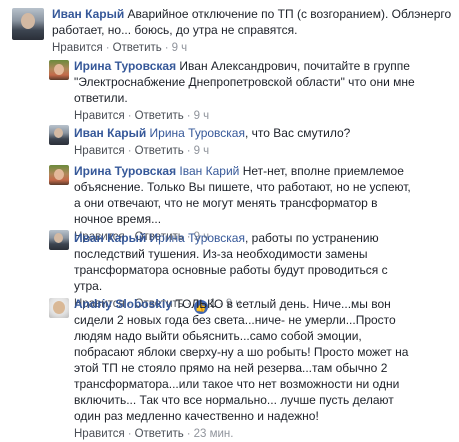  I want to click on comment-author: Andriy Sloboskiy, so click(123, 304).